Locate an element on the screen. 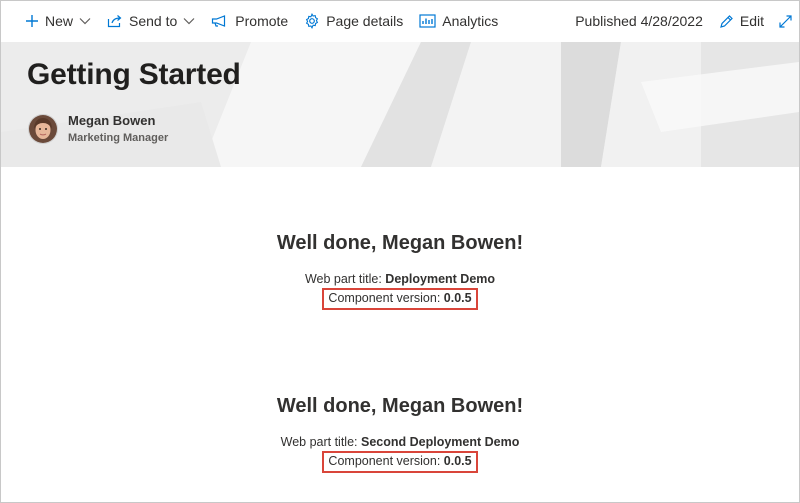 Image resolution: width=800 pixels, height=503 pixels. published-date: Published 4/28/2022 is located at coordinates (639, 21).